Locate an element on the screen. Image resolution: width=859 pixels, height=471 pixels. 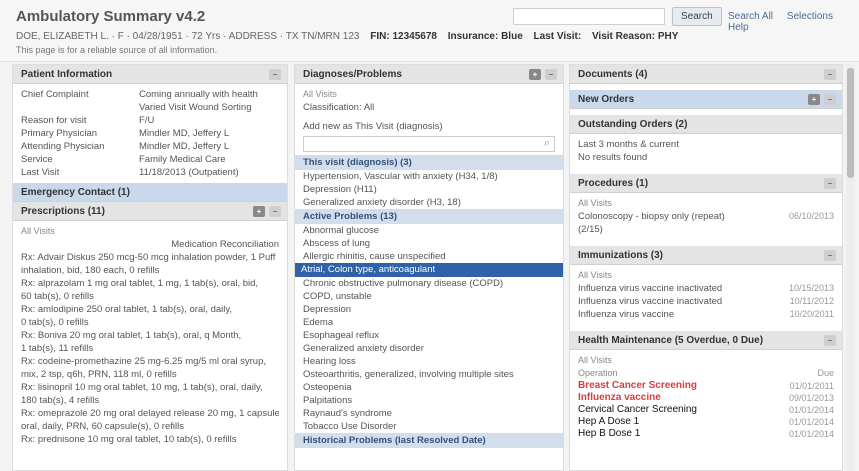
hm-item-overdue: Influenza vaccine 09/01/2013 is located at coordinates (706, 398).